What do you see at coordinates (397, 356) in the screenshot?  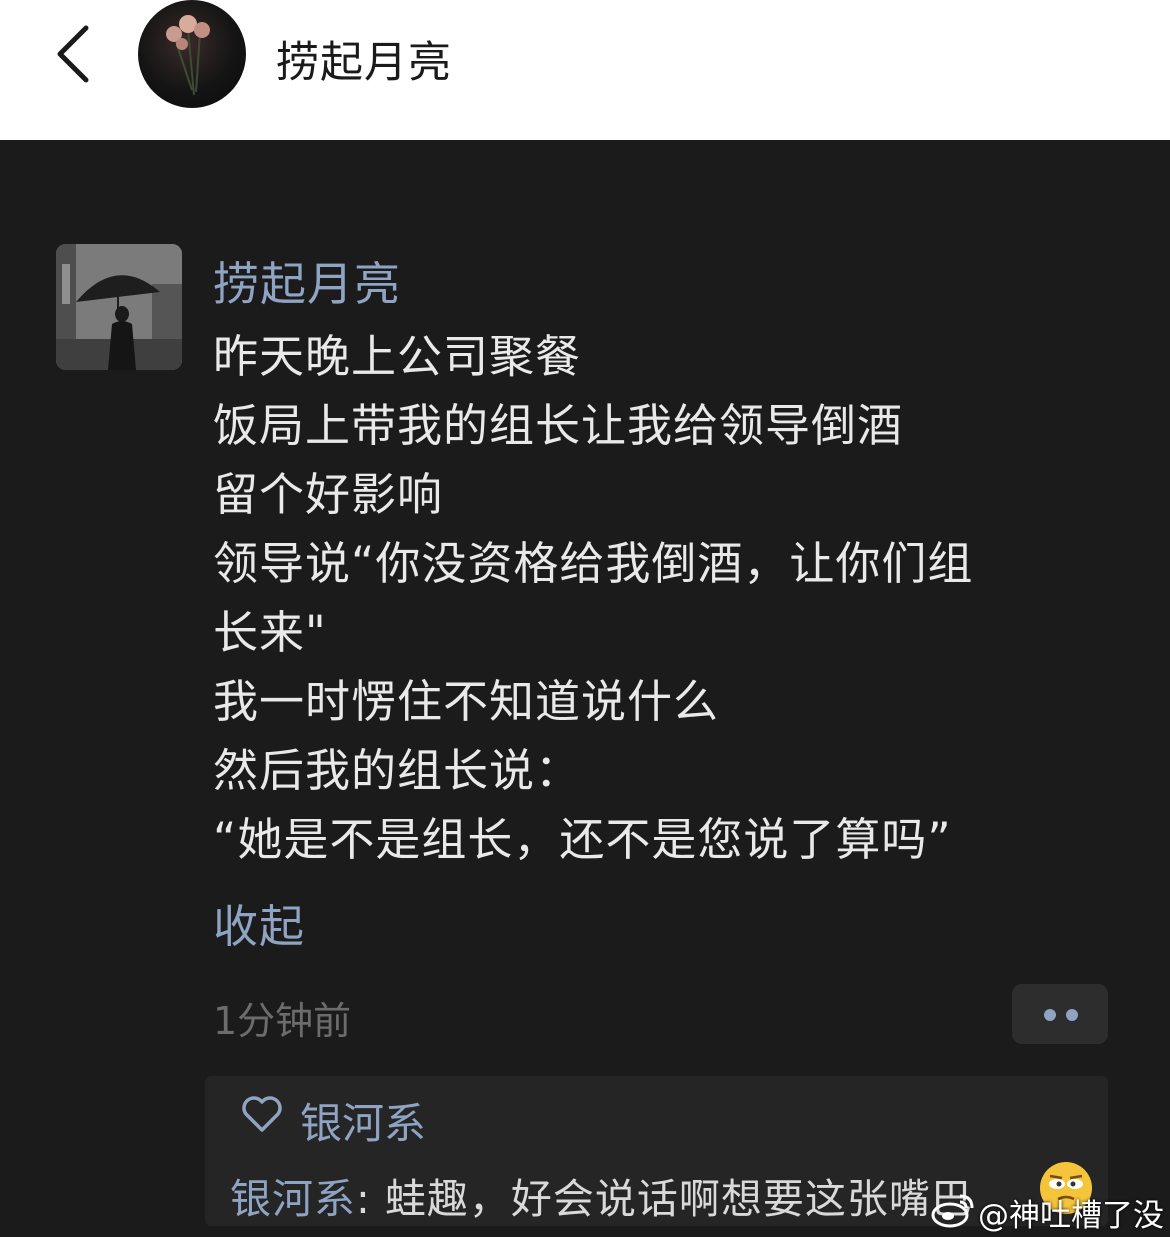 I see `post-text-line: 昨天晚上公司聚餐` at bounding box center [397, 356].